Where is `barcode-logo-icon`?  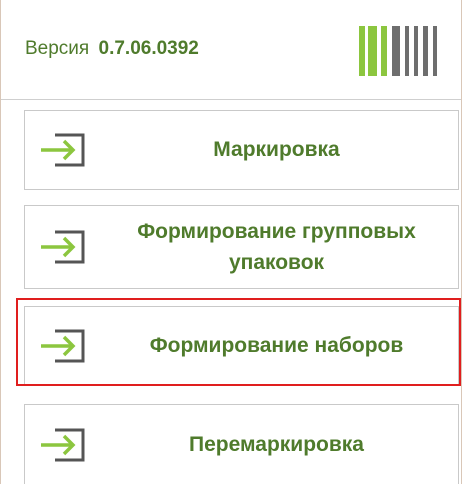 barcode-logo-icon is located at coordinates (398, 51).